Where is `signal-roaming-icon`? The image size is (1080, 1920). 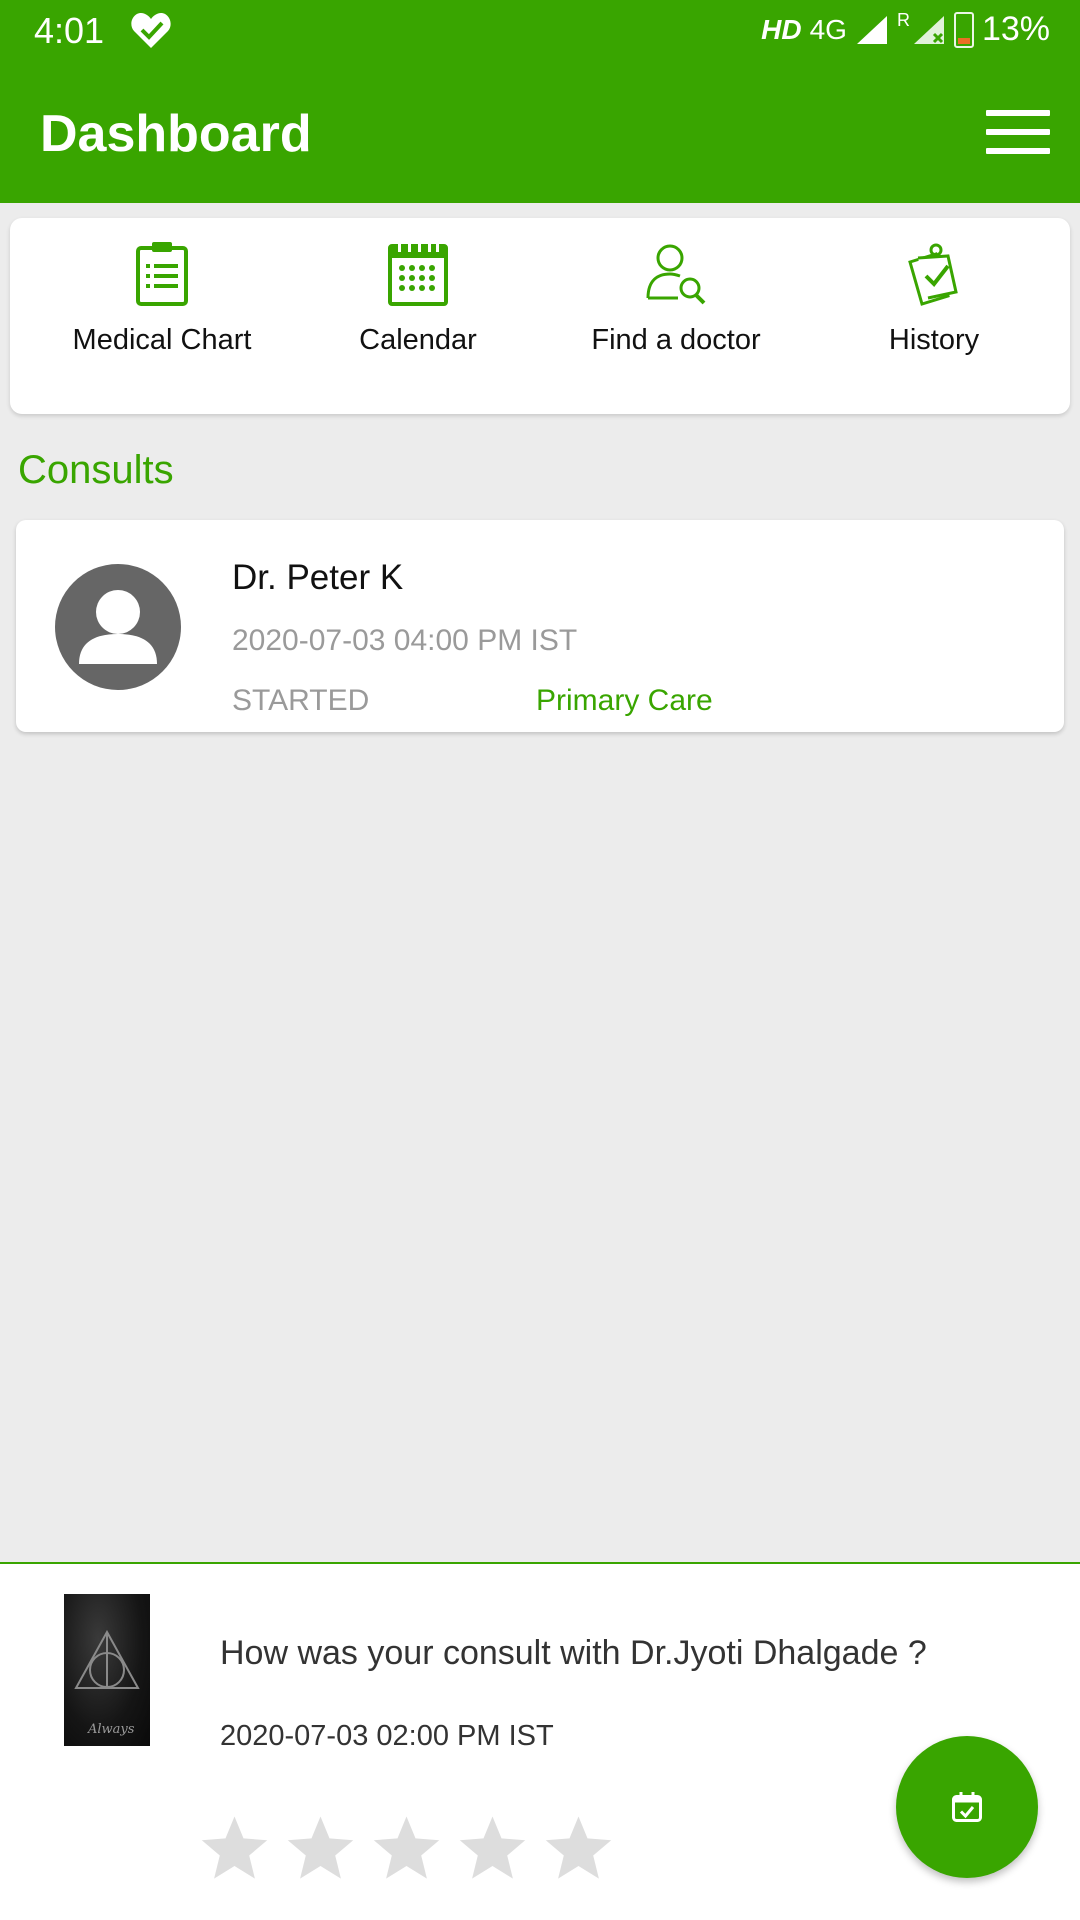 signal-roaming-icon is located at coordinates (928, 29).